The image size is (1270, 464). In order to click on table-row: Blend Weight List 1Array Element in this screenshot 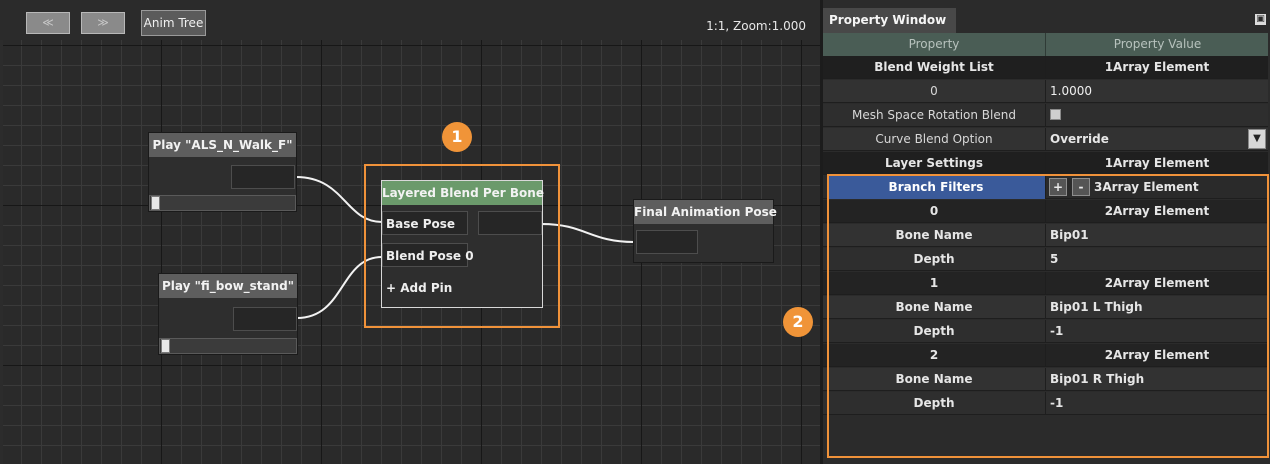, I will do `click(1045, 67)`.